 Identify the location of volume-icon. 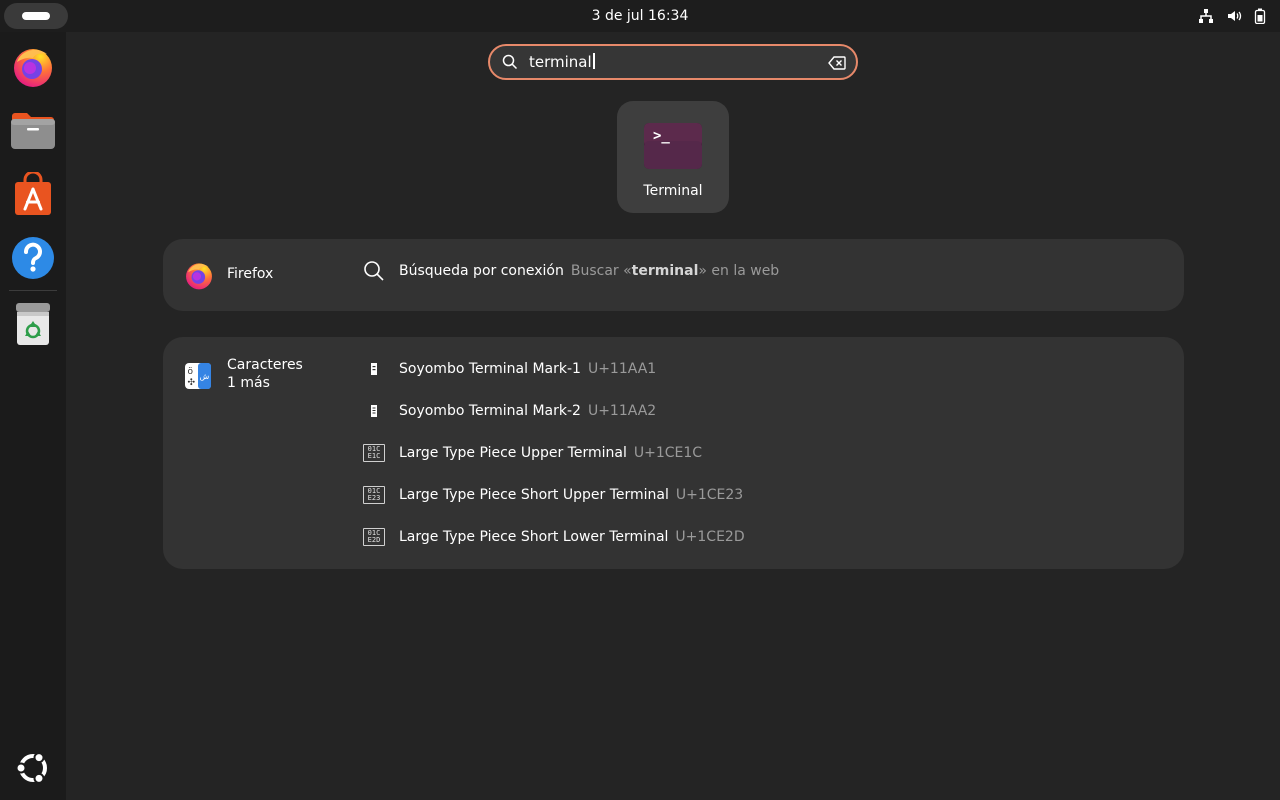
(1234, 16).